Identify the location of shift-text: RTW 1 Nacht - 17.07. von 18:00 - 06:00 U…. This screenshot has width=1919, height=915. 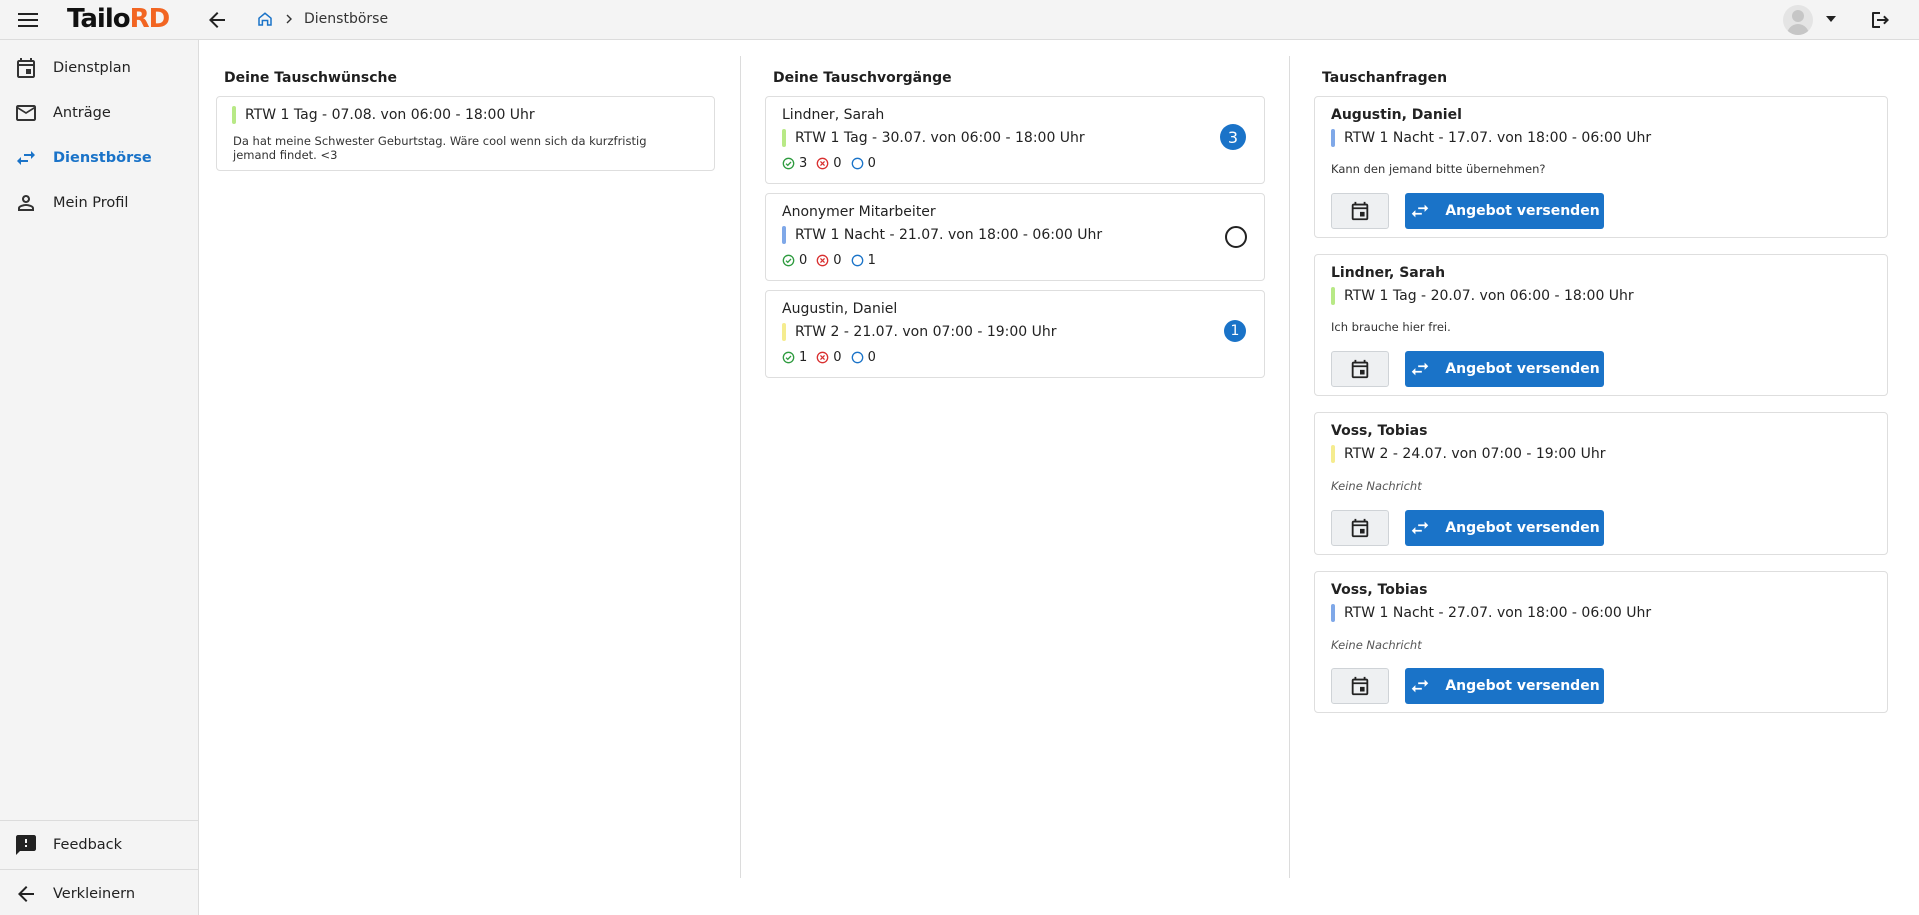
(1498, 138).